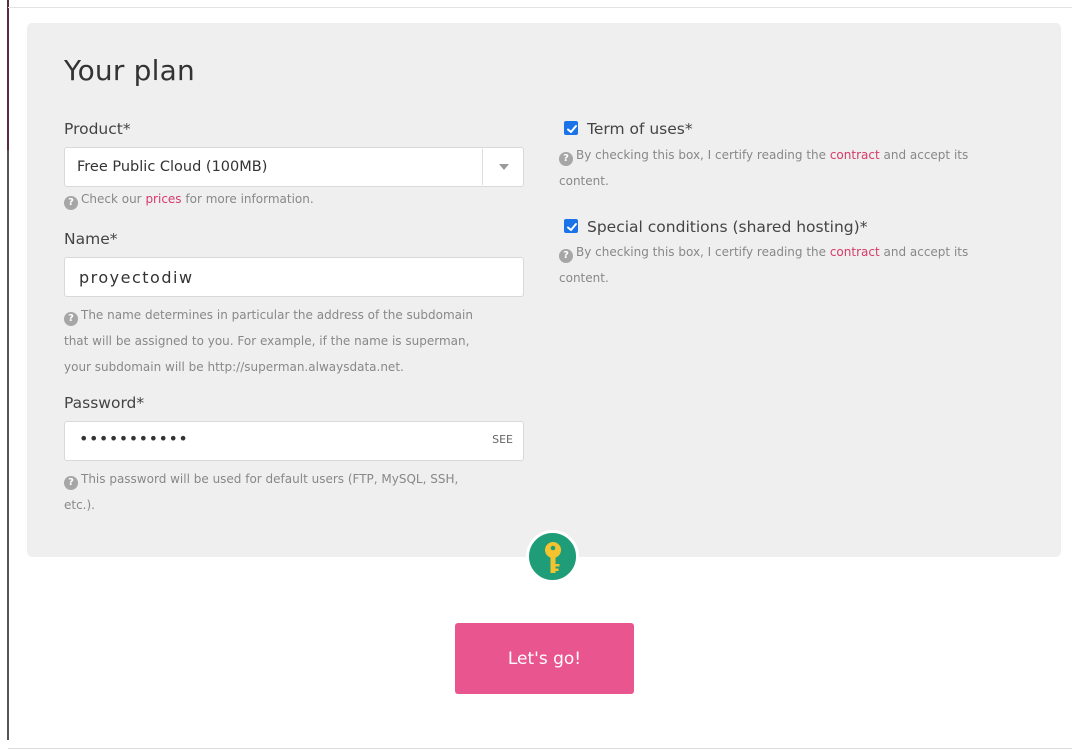 The width and height of the screenshot is (1072, 754). I want to click on password-input-value: •••••••••••, so click(134, 438).